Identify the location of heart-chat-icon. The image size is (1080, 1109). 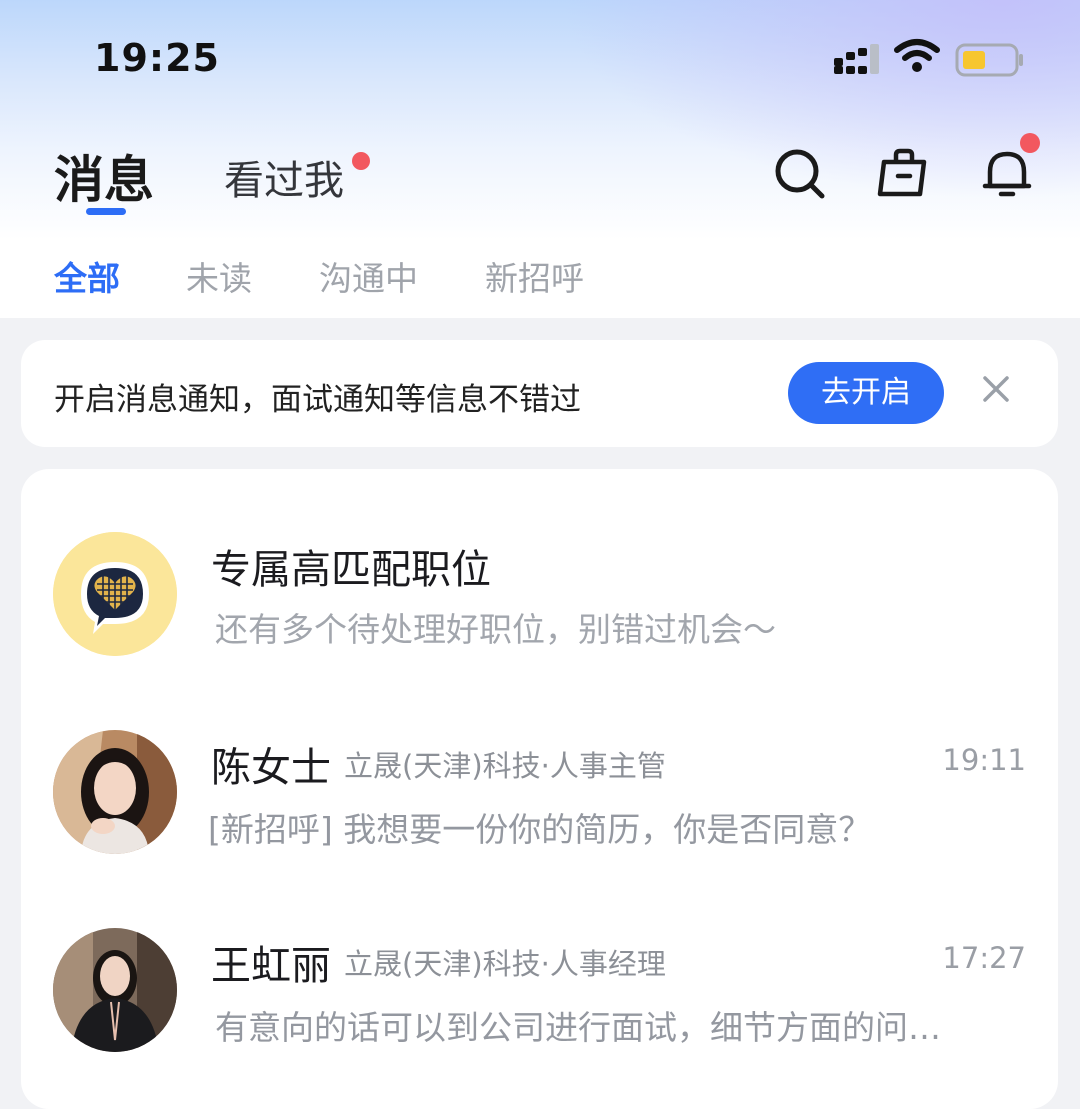
(115, 594).